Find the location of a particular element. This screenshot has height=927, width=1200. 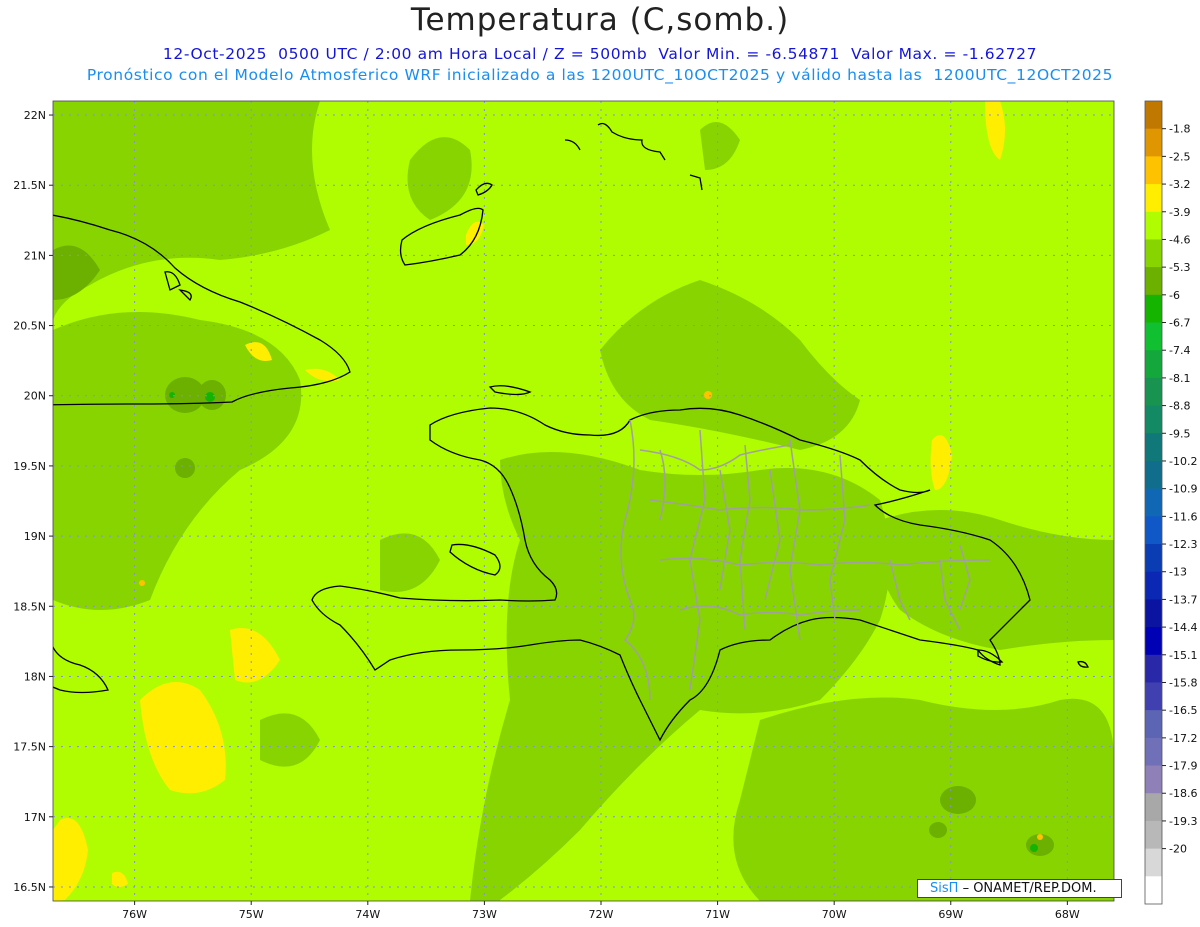

colorbar-label: -12.3 is located at coordinates (1183, 544).